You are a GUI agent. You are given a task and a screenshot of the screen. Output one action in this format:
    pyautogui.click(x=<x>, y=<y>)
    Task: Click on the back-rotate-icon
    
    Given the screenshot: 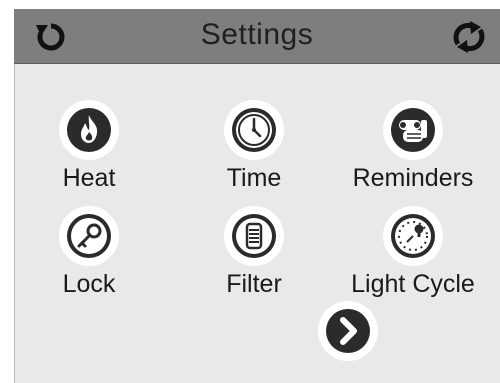 What is the action you would take?
    pyautogui.click(x=51, y=37)
    